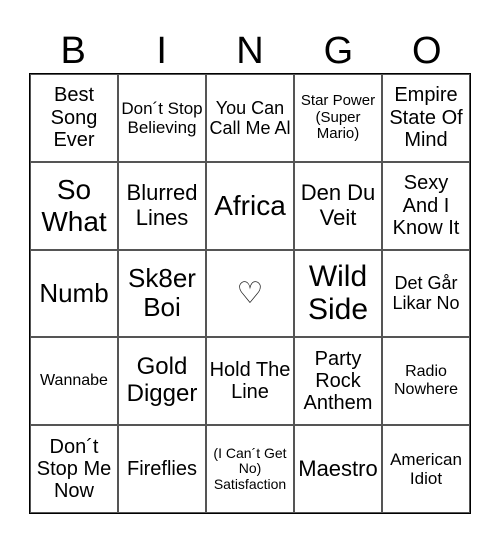 The image size is (500, 544). What do you see at coordinates (338, 293) in the screenshot?
I see `bingo-cell: Wild Side` at bounding box center [338, 293].